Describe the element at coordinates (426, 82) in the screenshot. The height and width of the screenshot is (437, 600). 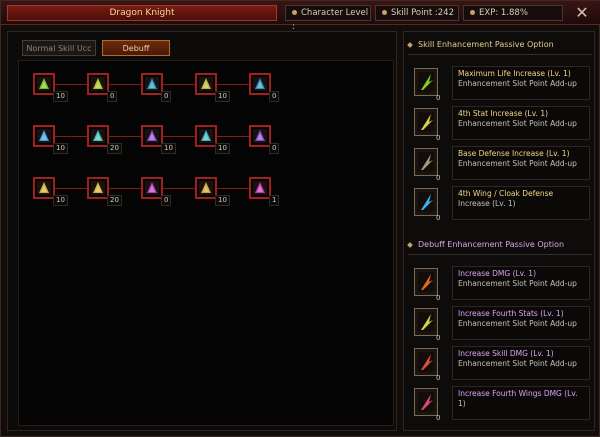
I see `leaf-icon` at that location.